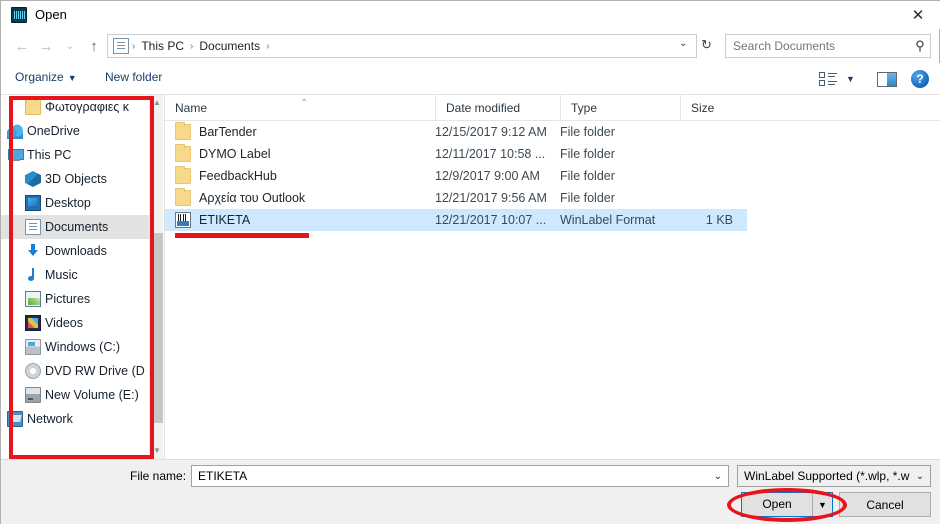  I want to click on sidebar-item-label: OneDrive, so click(53, 131).